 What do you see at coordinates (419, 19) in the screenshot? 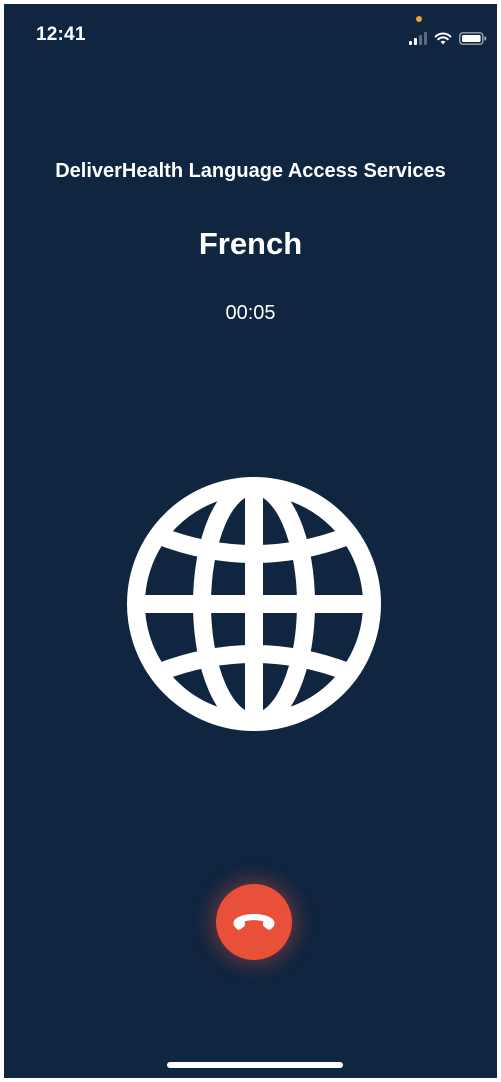
I see `mic-indicator-dot` at bounding box center [419, 19].